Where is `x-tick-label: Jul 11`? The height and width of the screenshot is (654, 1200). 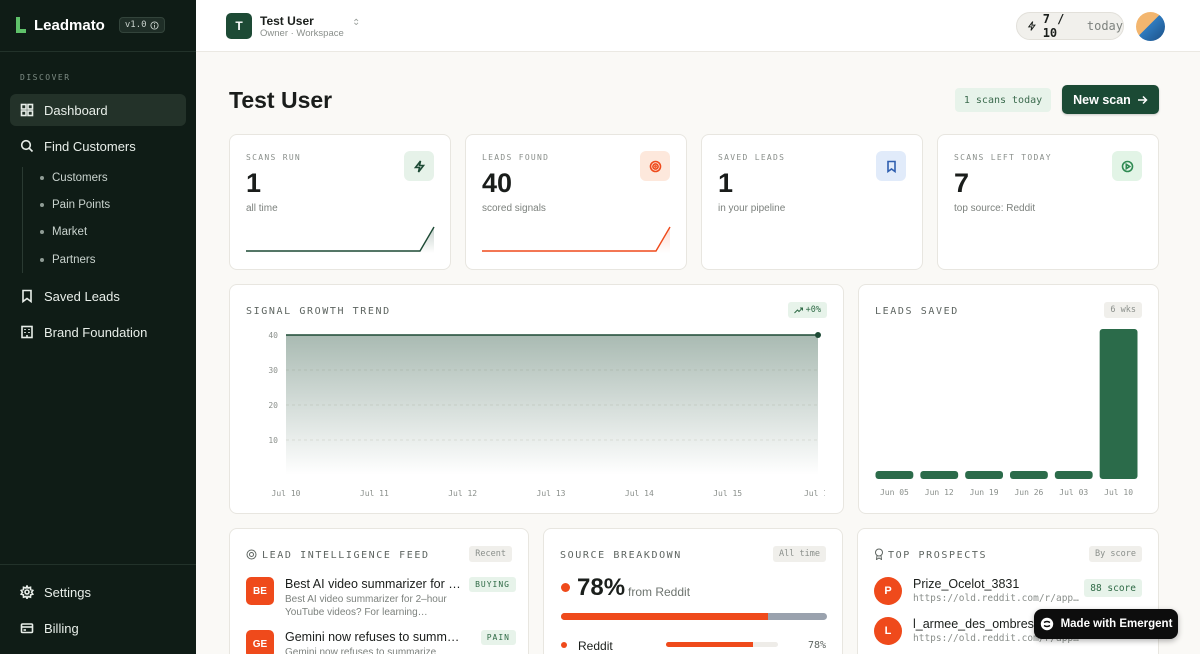 x-tick-label: Jul 11 is located at coordinates (374, 493).